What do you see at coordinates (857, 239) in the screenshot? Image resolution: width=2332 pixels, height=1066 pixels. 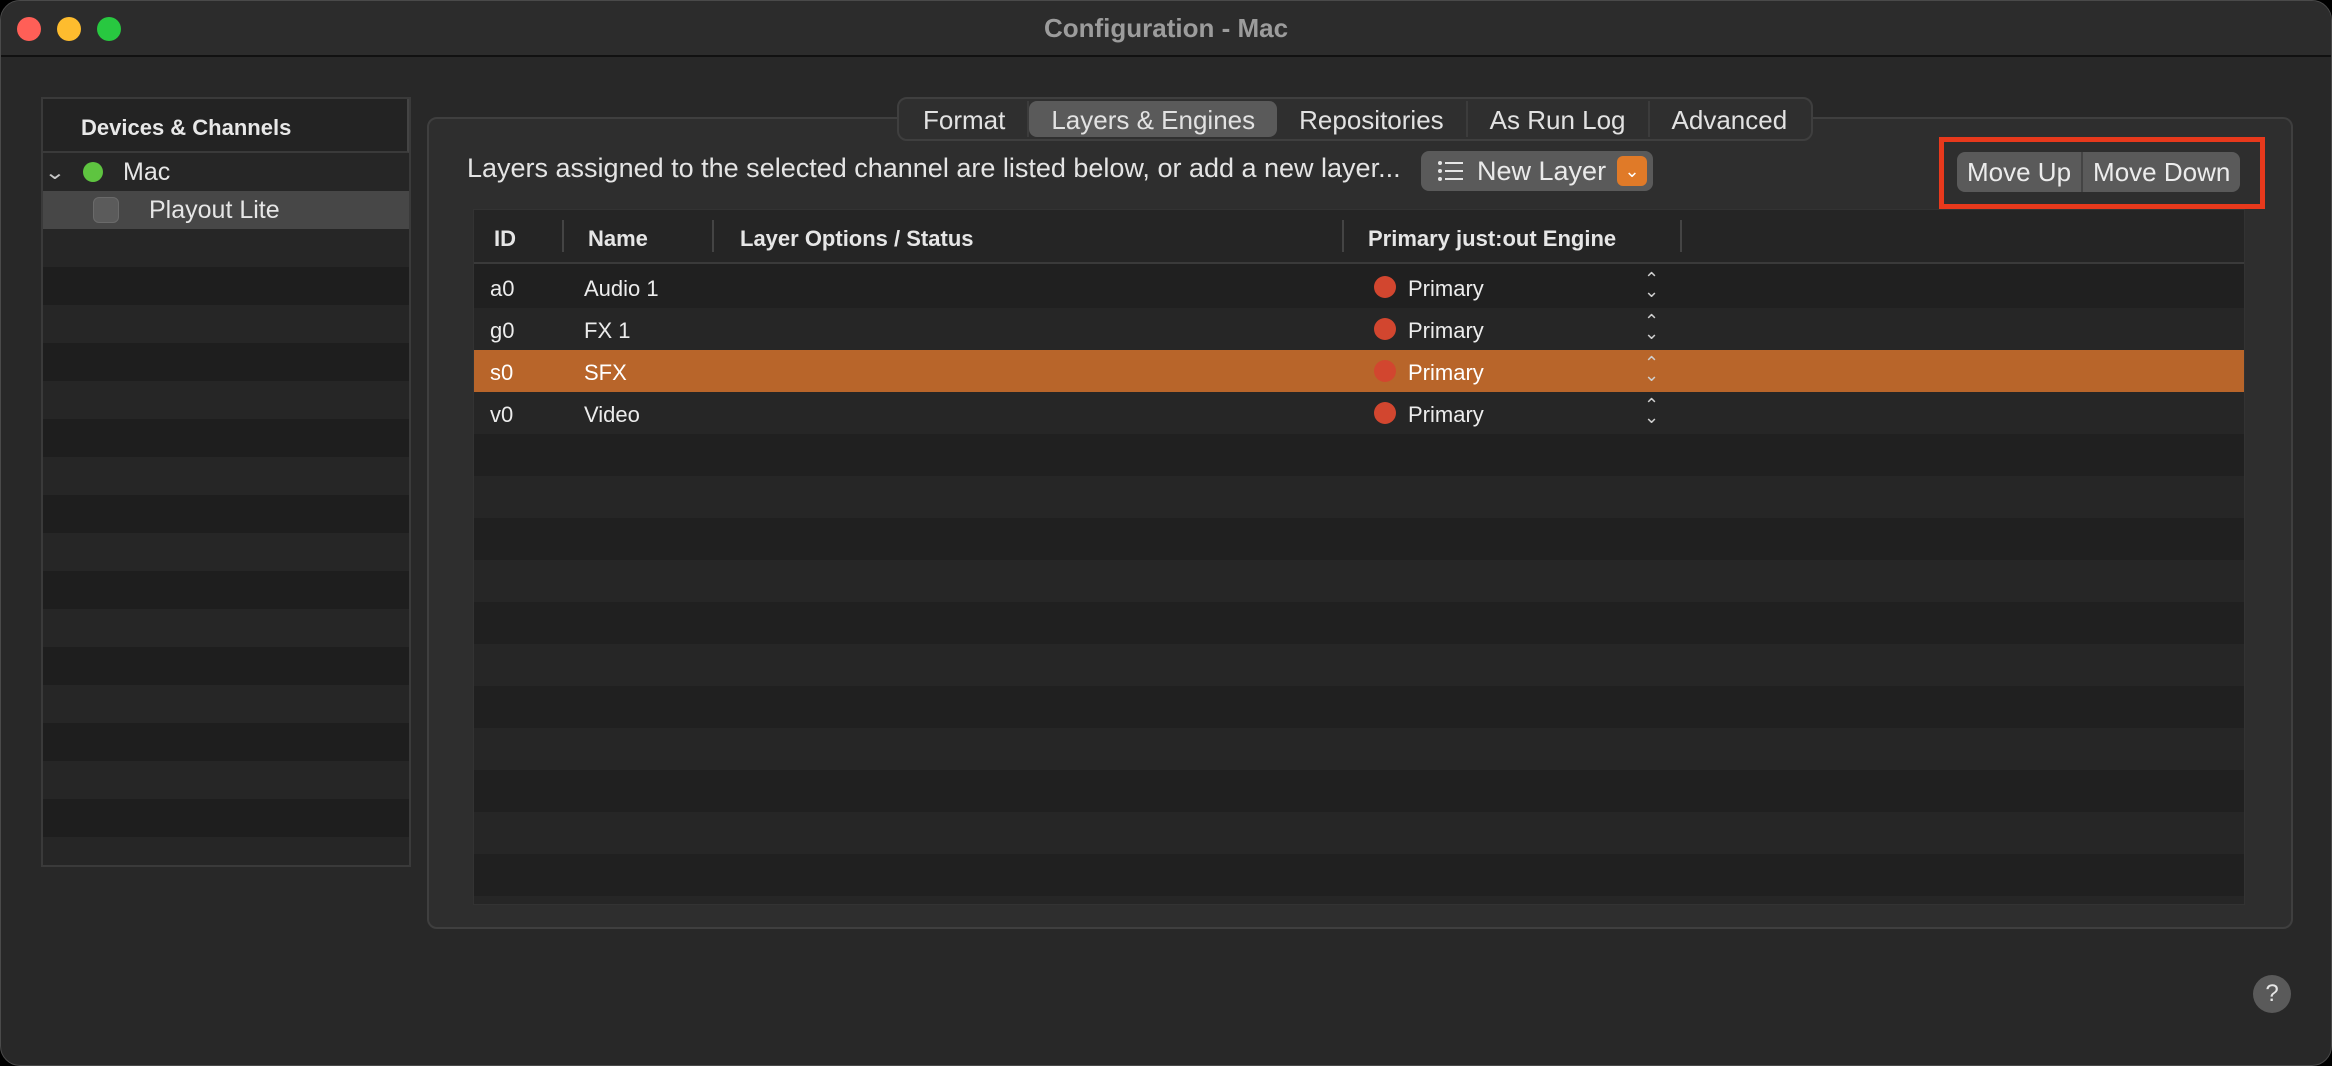 I see `column-header-layer-options: Layer Options / Status` at bounding box center [857, 239].